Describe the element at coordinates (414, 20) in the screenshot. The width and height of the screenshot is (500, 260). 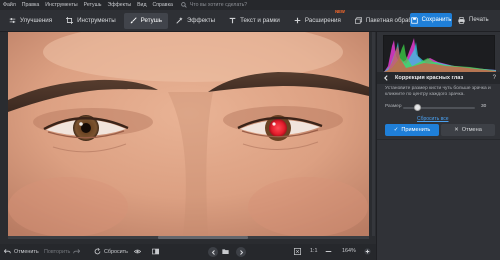
I see `save-icon` at that location.